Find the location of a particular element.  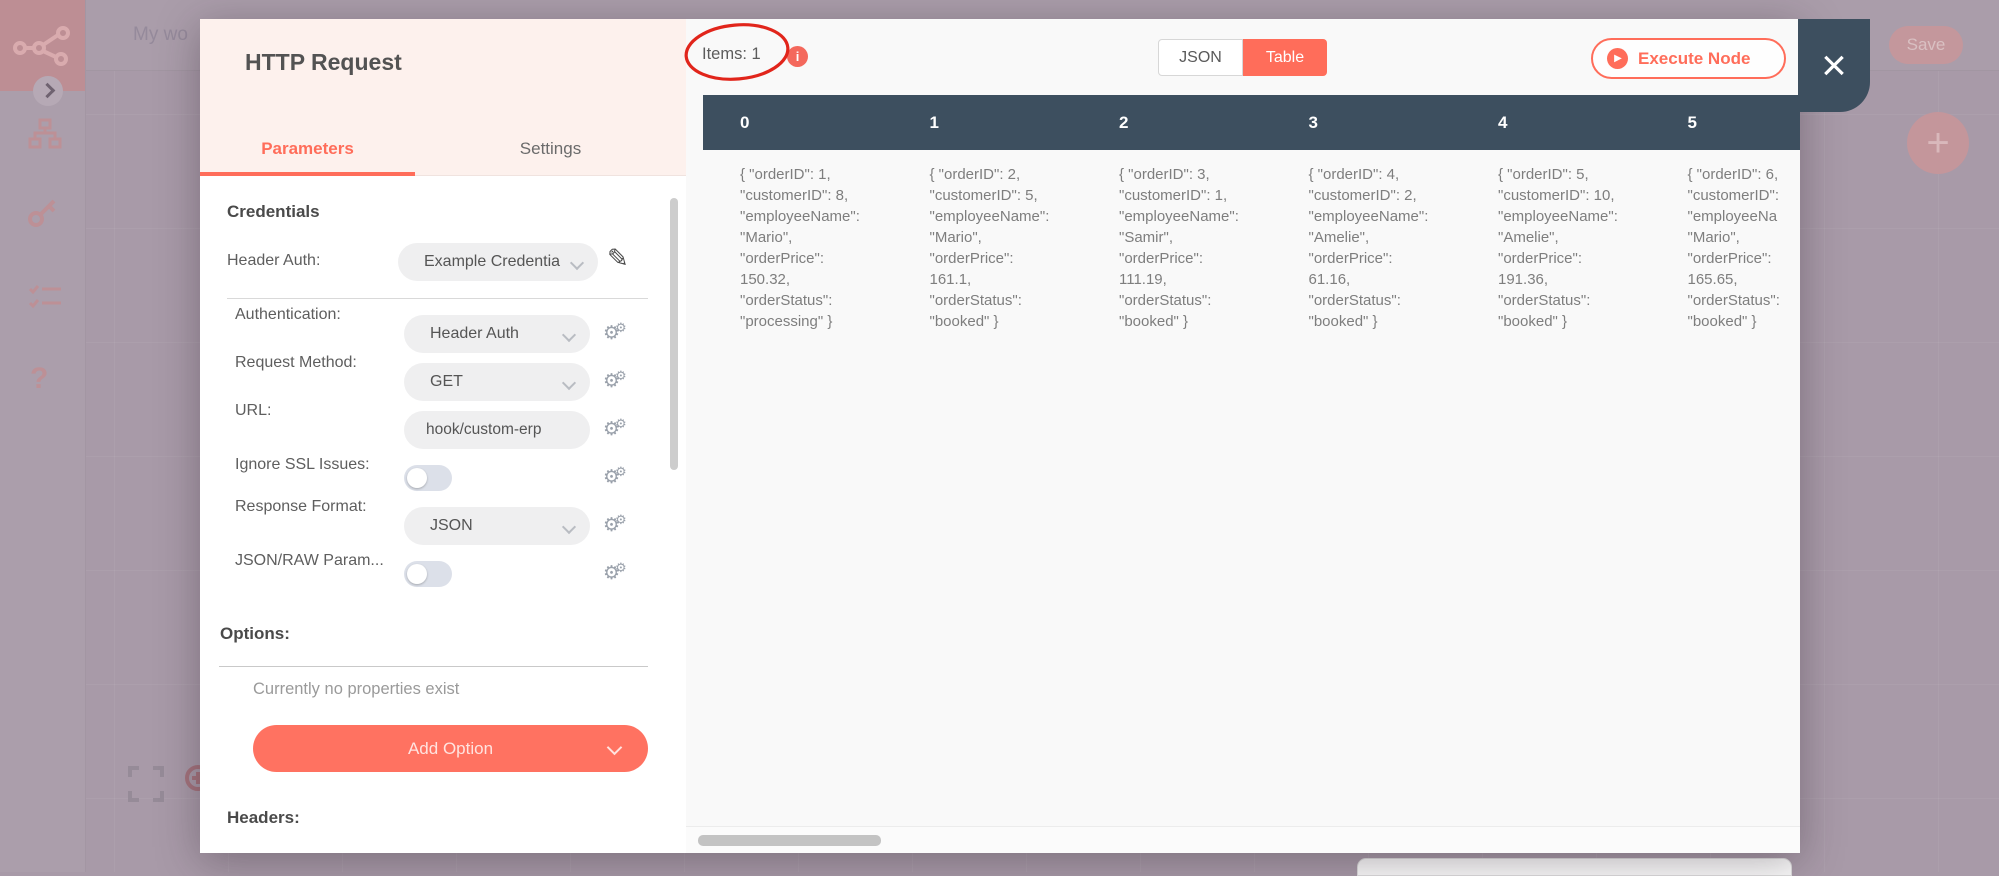

sidebar-collapse-button is located at coordinates (48, 91).